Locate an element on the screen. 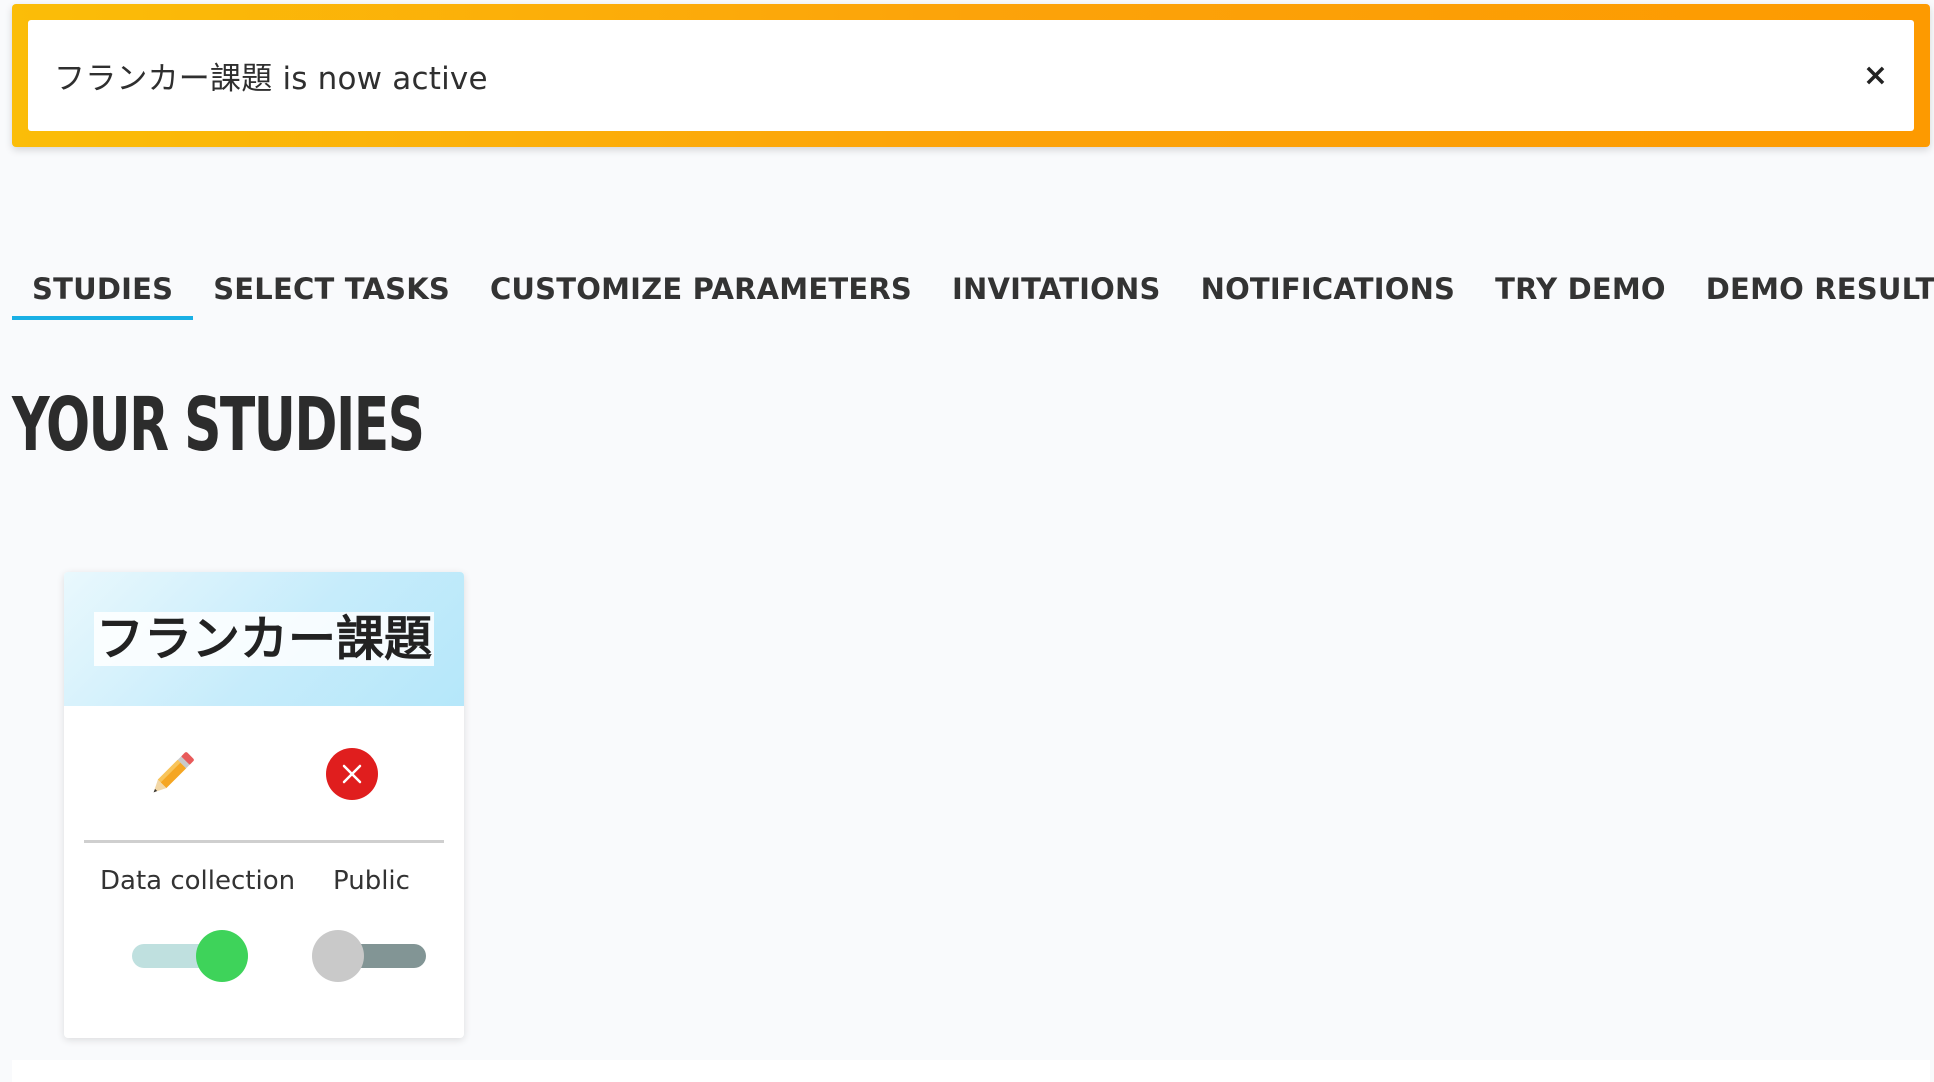  notification-panel: フランカー課題 is now active × is located at coordinates (971, 75).